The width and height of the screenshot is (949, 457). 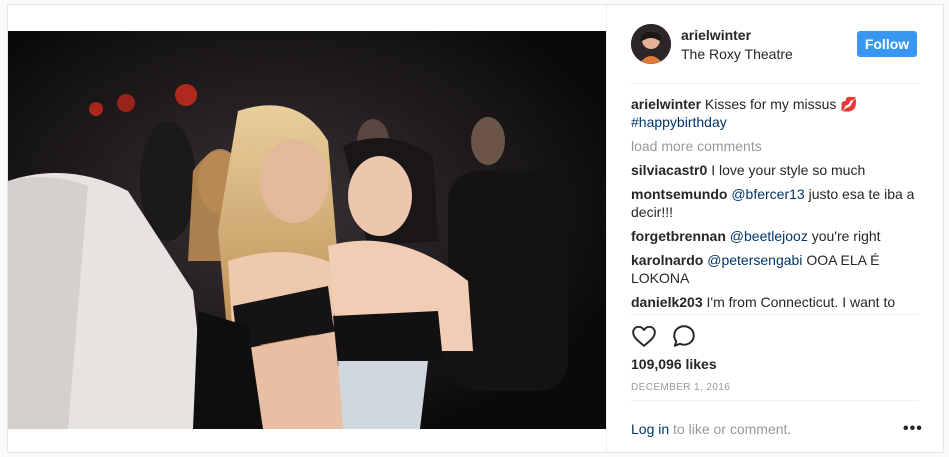 I want to click on comment-username: karolnardo, so click(x=667, y=260).